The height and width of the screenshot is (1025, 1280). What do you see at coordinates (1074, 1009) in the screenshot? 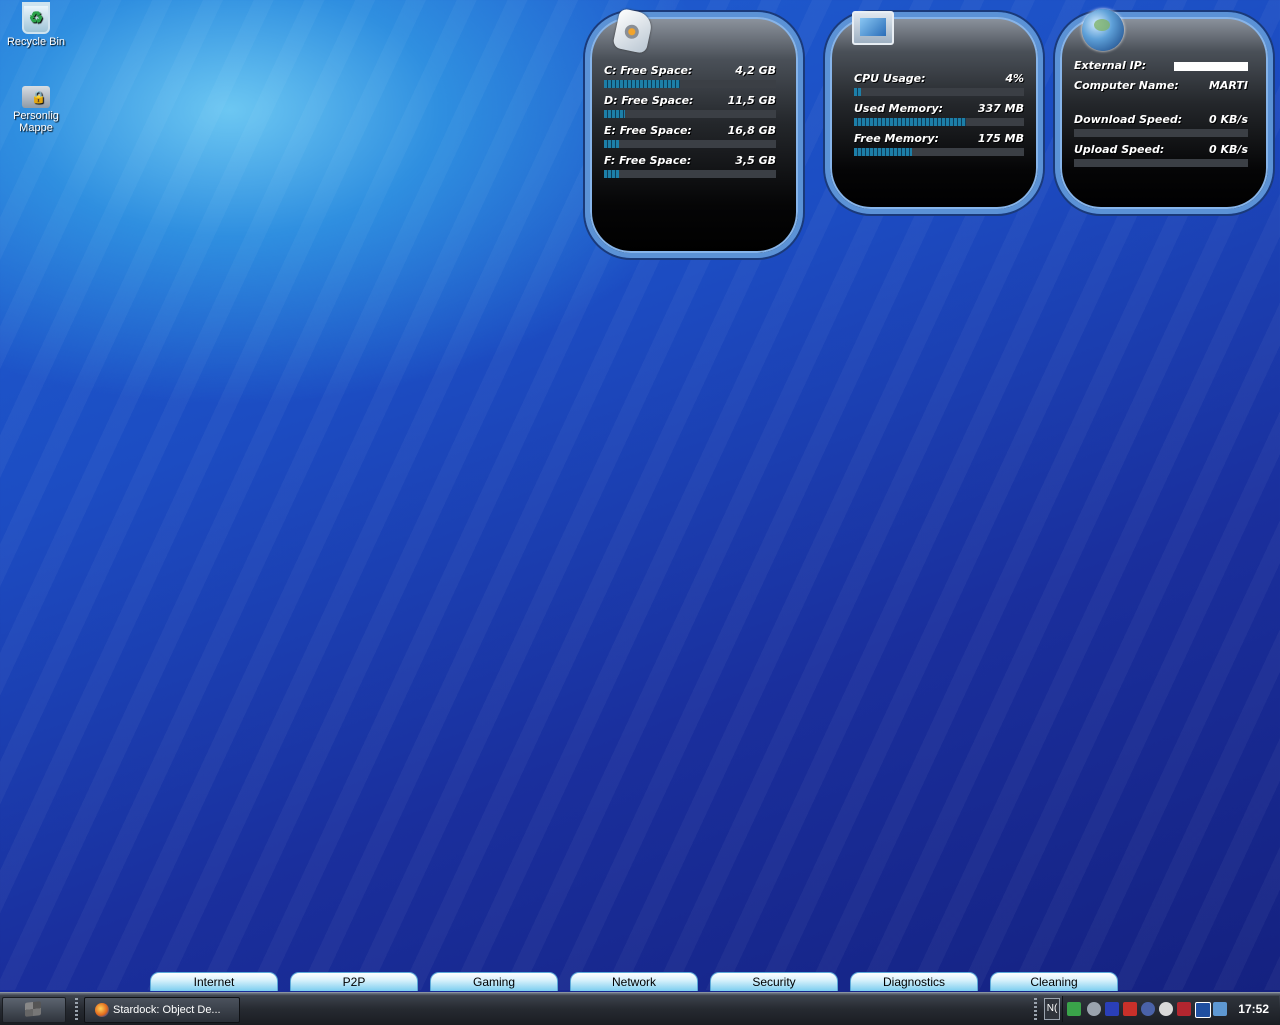
I see `nvidia-tray-icon` at bounding box center [1074, 1009].